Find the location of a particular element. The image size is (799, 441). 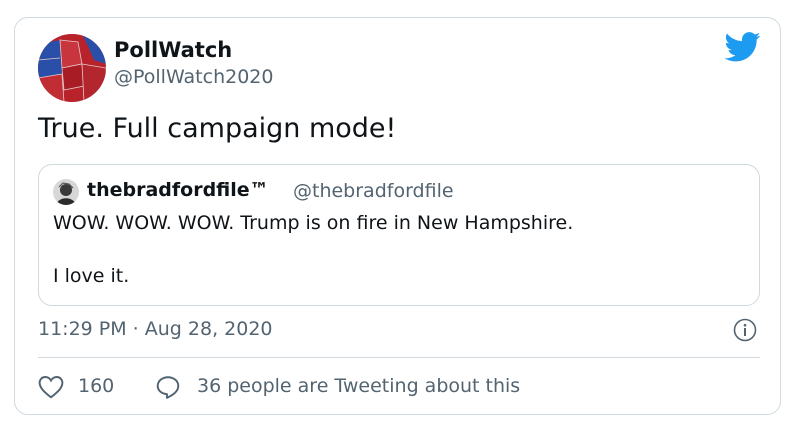

quoted-text-line-2: I love it. is located at coordinates (91, 276).